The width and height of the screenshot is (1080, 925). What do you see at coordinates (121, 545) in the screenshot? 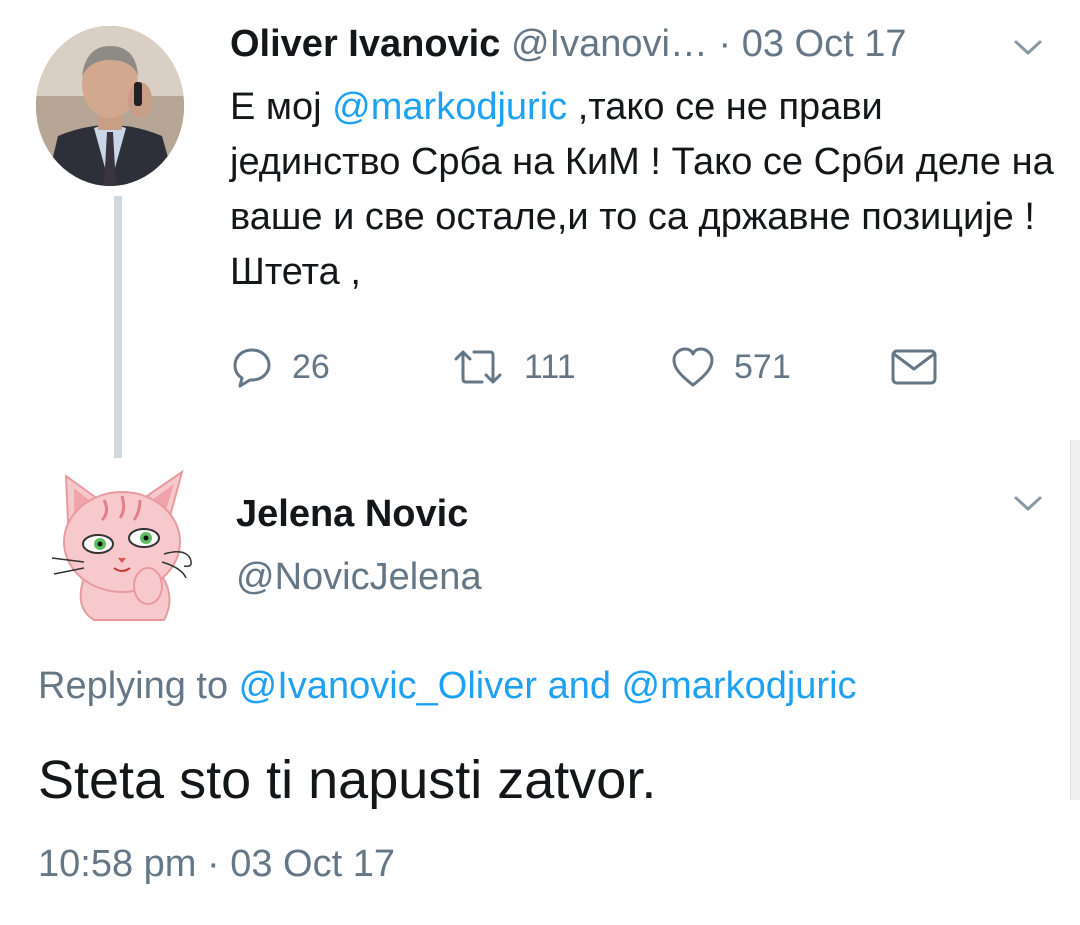
I see `cartoon-cat-icon` at bounding box center [121, 545].